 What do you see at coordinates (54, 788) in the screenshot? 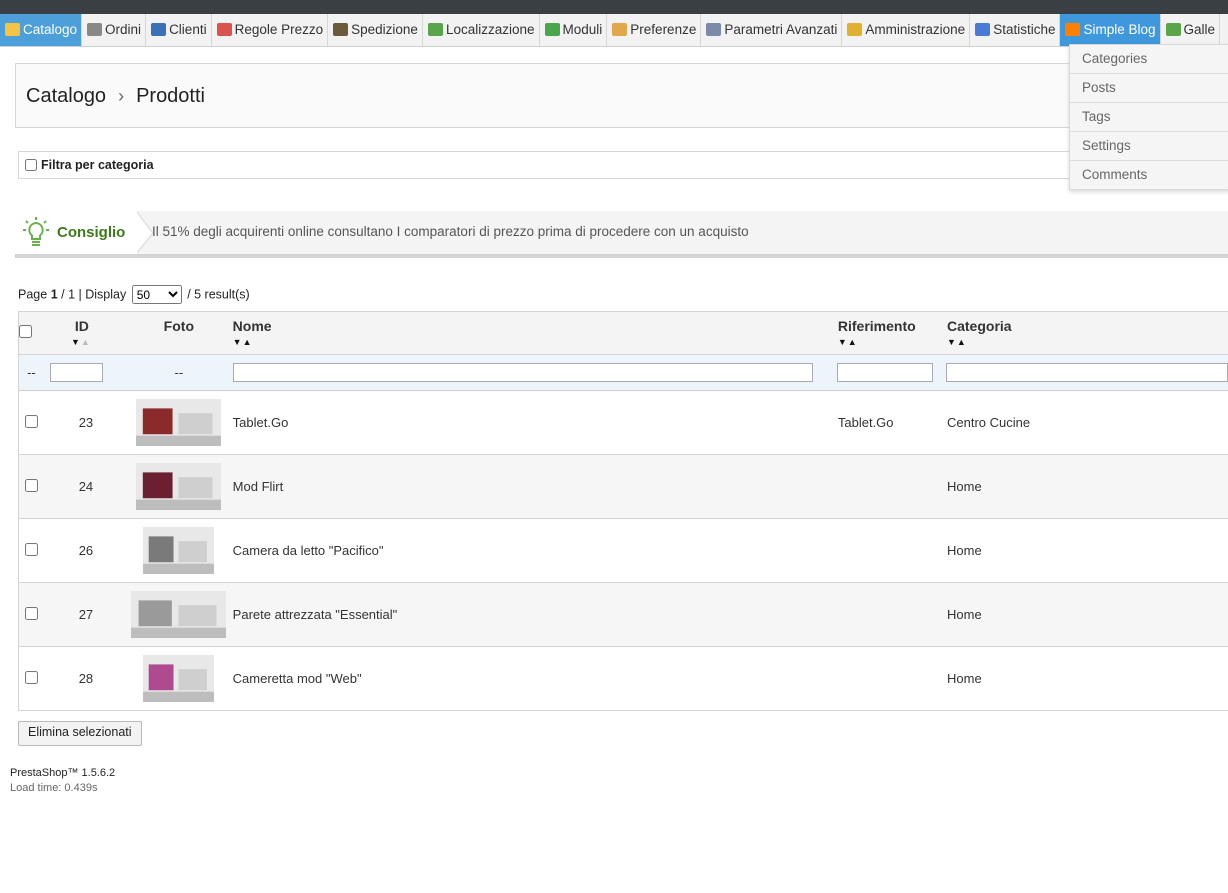
I see `footer-load-time: Load time: 0.439s` at bounding box center [54, 788].